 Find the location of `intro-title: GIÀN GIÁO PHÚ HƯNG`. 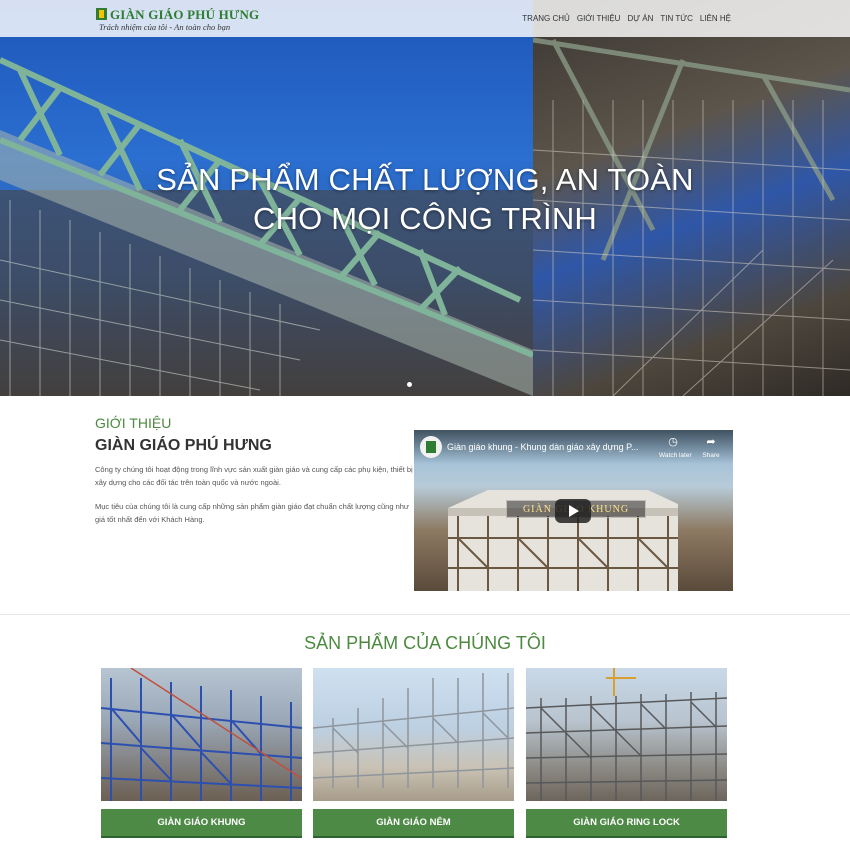

intro-title: GIÀN GIÁO PHÚ HƯNG is located at coordinates (183, 445).